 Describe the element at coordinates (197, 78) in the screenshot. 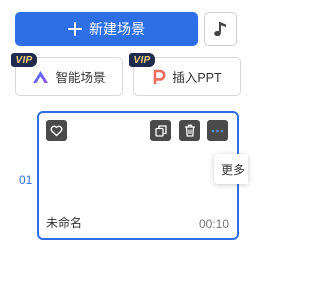

I see `insert-ppt-label: 插入PPT` at that location.